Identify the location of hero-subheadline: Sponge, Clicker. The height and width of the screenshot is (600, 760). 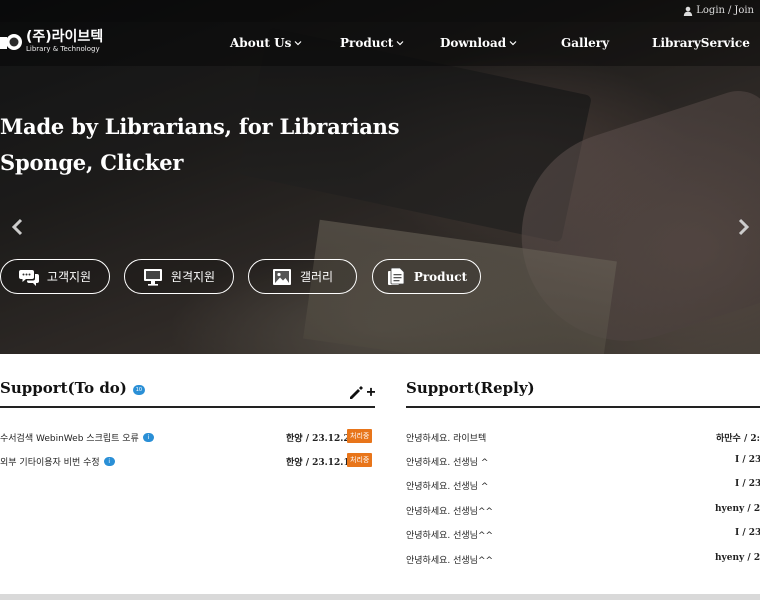
(92, 162).